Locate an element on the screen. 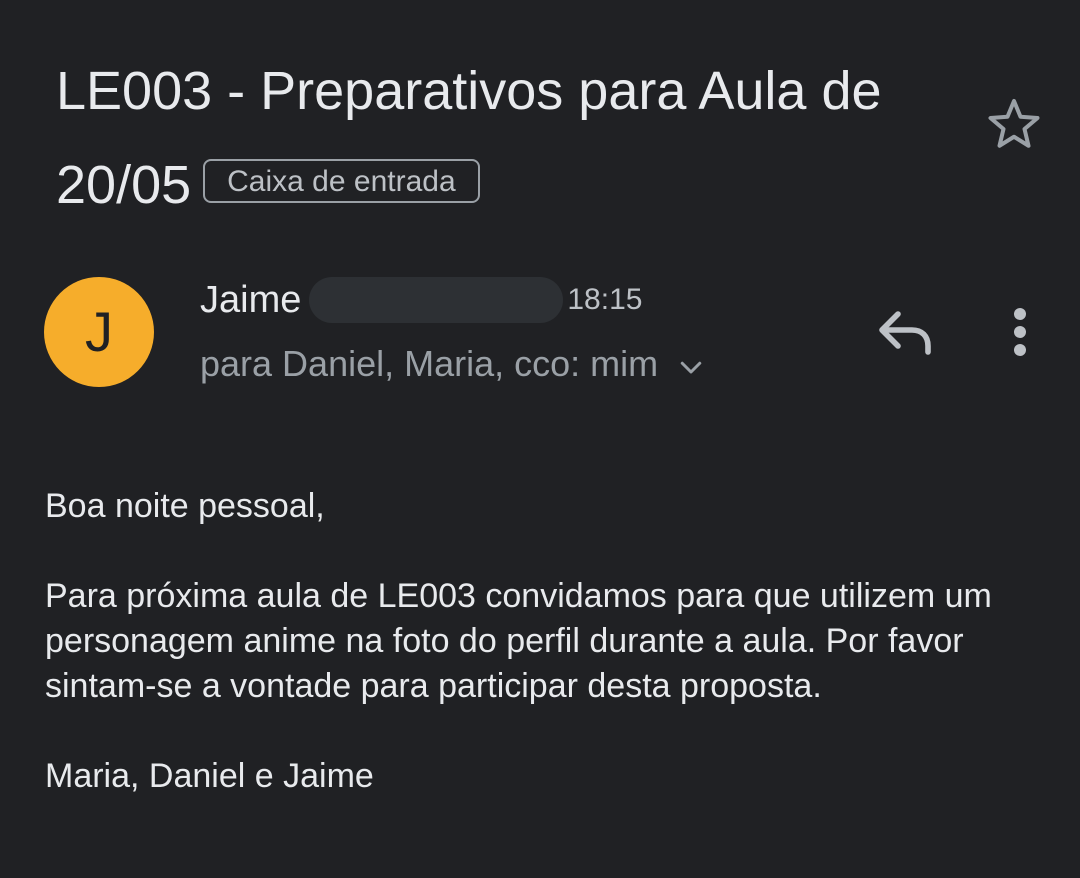 This screenshot has width=1080, height=878. sender-name: Jaime is located at coordinates (250, 300).